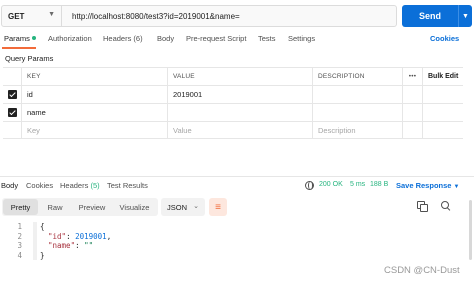 This screenshot has width=474, height=281. What do you see at coordinates (12, 76) in the screenshot?
I see `header-checkbox-cell` at bounding box center [12, 76].